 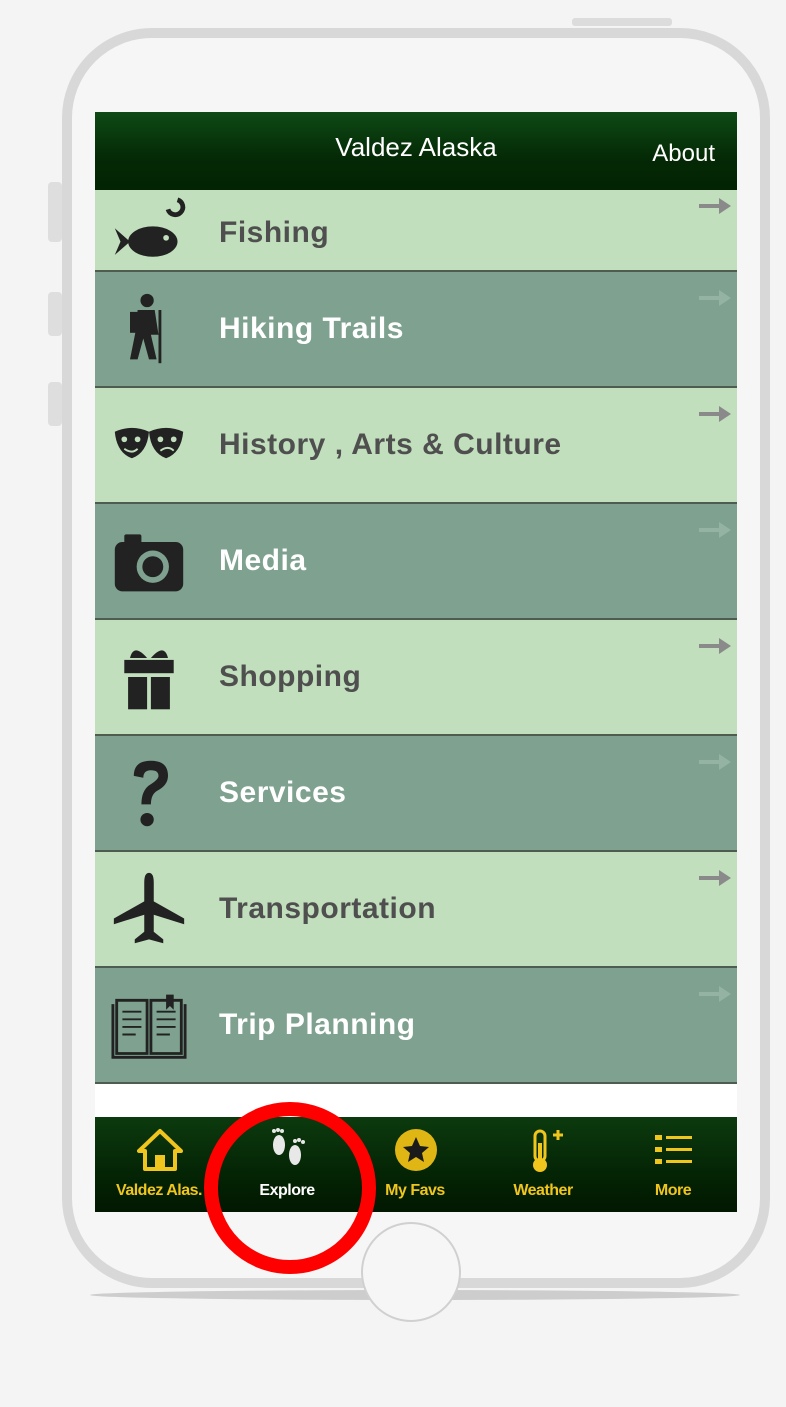 I want to click on list-item-label: Trip Planning, so click(x=317, y=1024).